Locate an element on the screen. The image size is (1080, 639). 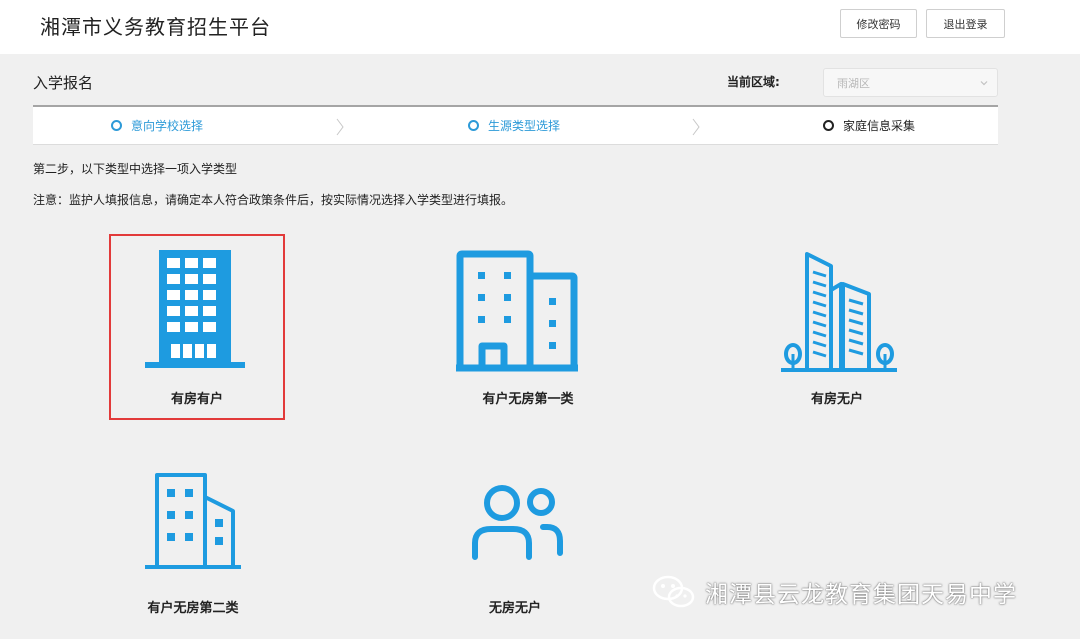
region-label: 当前区域: is located at coordinates (753, 82).